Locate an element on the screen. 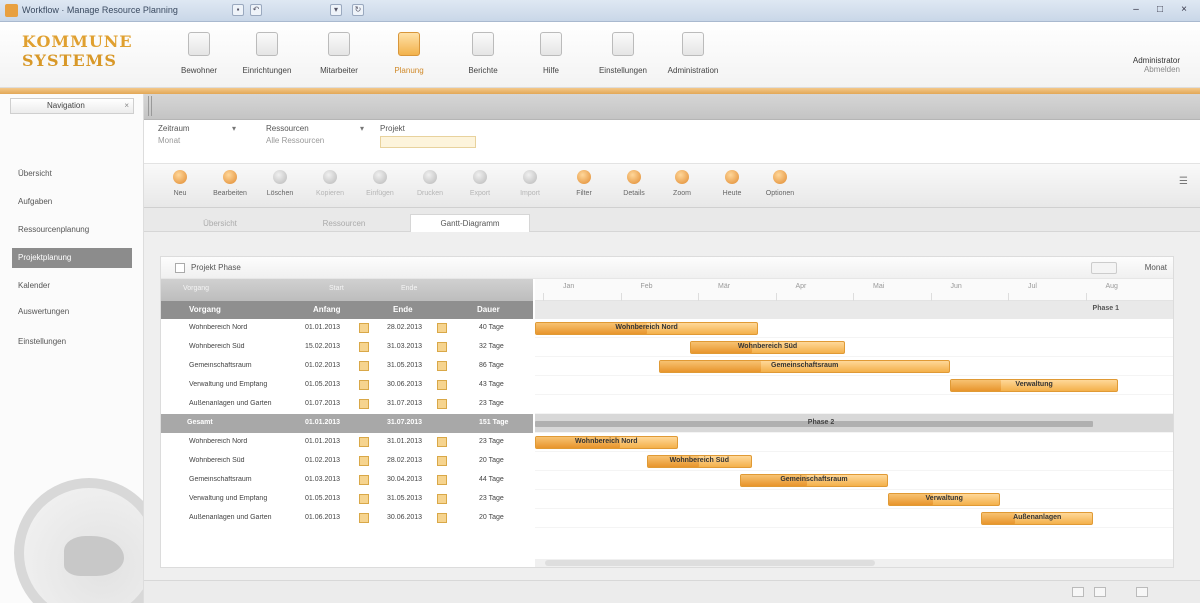  ribbon-button: Bewohner is located at coordinates (199, 56).